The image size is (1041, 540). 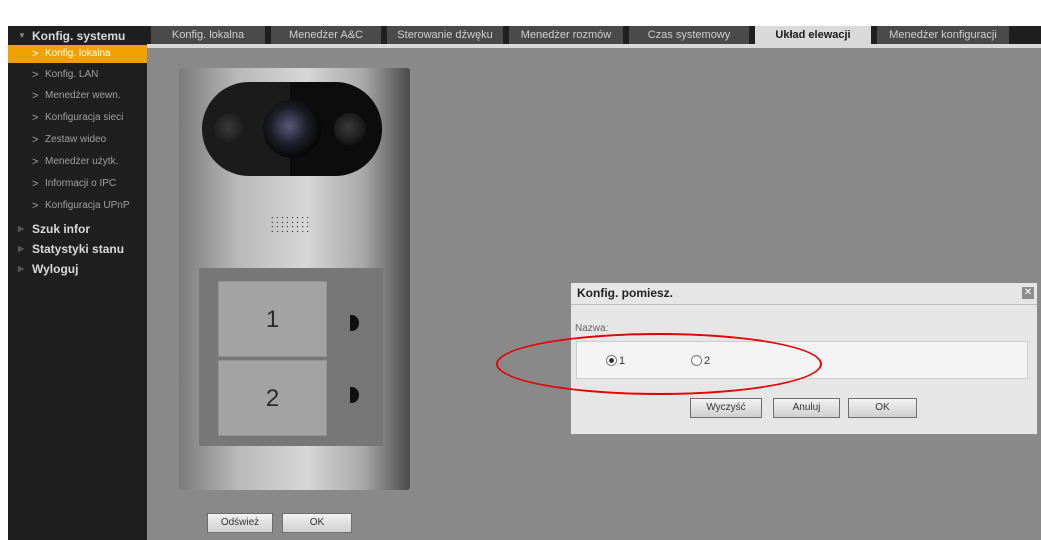 What do you see at coordinates (291, 224) in the screenshot?
I see `speaker-grille-icon: ::::::::::::::::` at bounding box center [291, 224].